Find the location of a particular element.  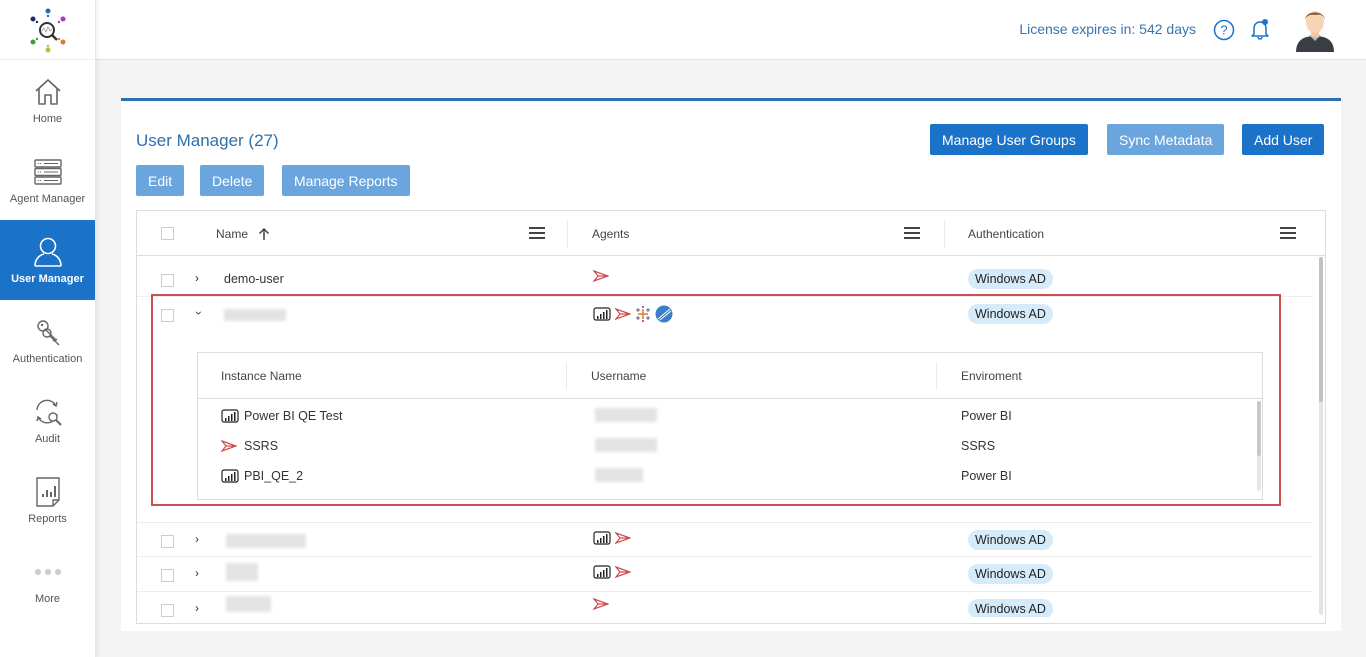

column-header-name: Name is located at coordinates (243, 233).